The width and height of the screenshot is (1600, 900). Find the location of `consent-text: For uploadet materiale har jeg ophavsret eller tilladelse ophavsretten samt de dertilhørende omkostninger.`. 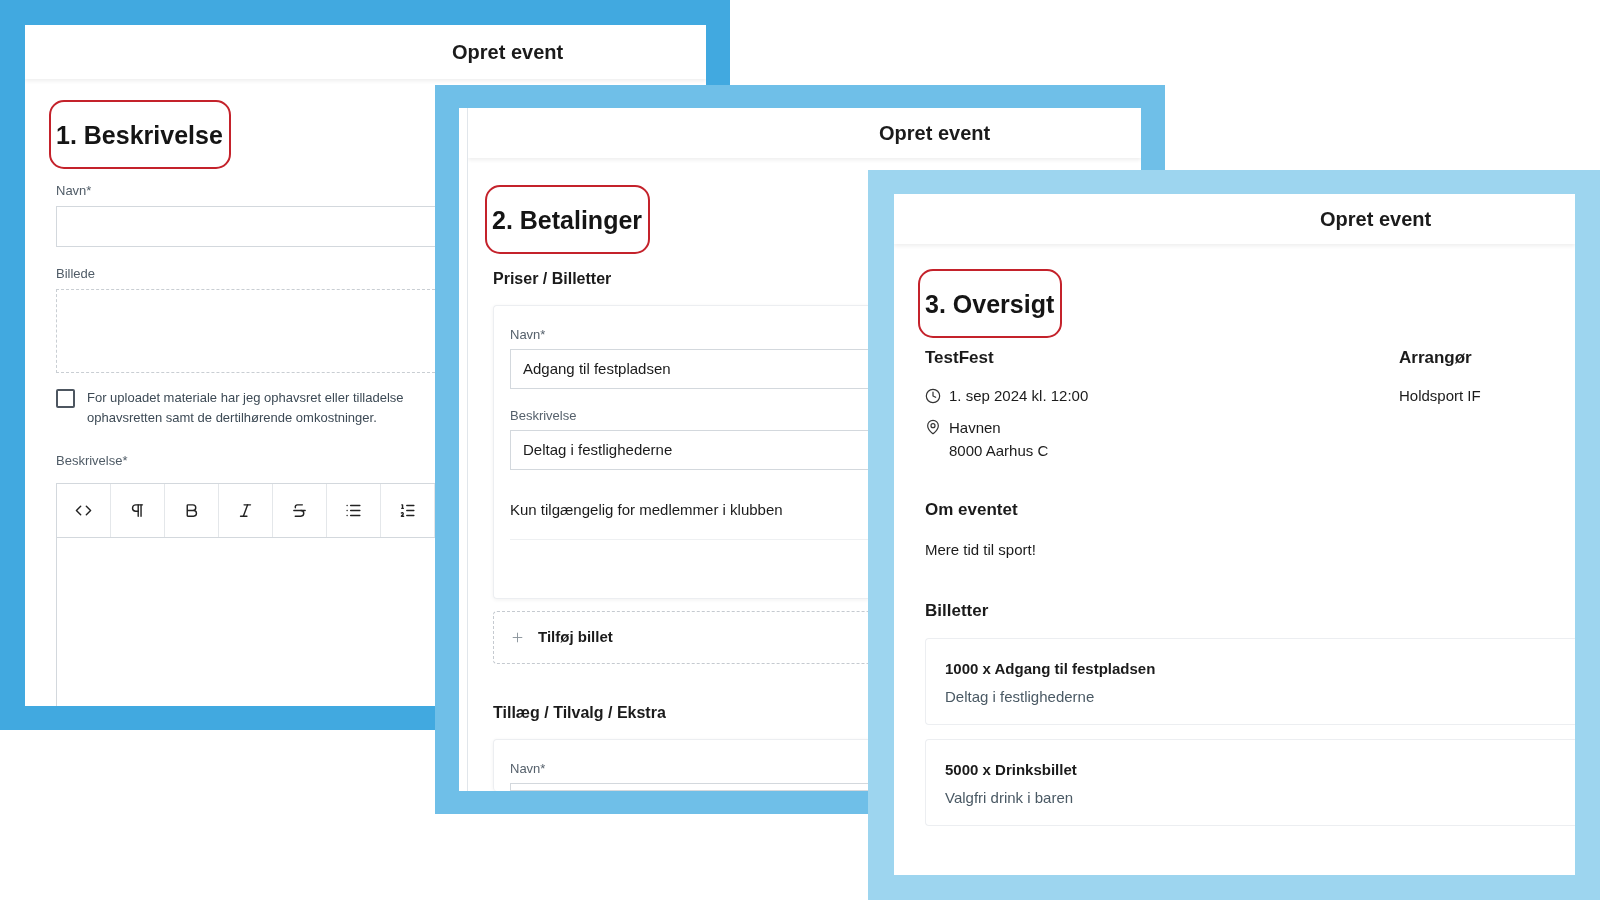

consent-text: For uploadet materiale har jeg ophavsret eller tilladelse ophavsretten samt de dertilhørende omkostninger. is located at coordinates (245, 408).